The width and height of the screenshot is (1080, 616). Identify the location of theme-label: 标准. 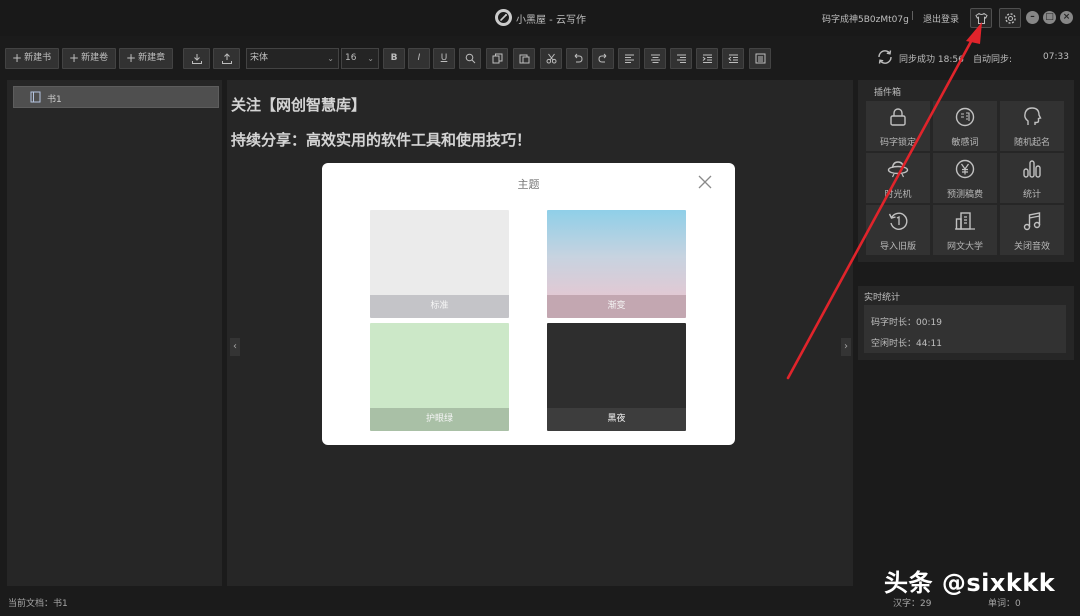
(439, 306).